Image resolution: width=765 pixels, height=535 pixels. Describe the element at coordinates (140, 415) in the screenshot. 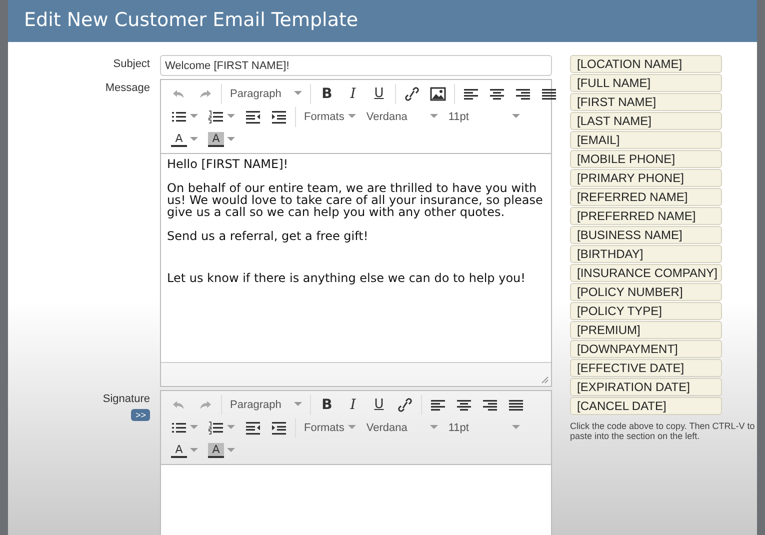

I see `expand-button: >>` at that location.